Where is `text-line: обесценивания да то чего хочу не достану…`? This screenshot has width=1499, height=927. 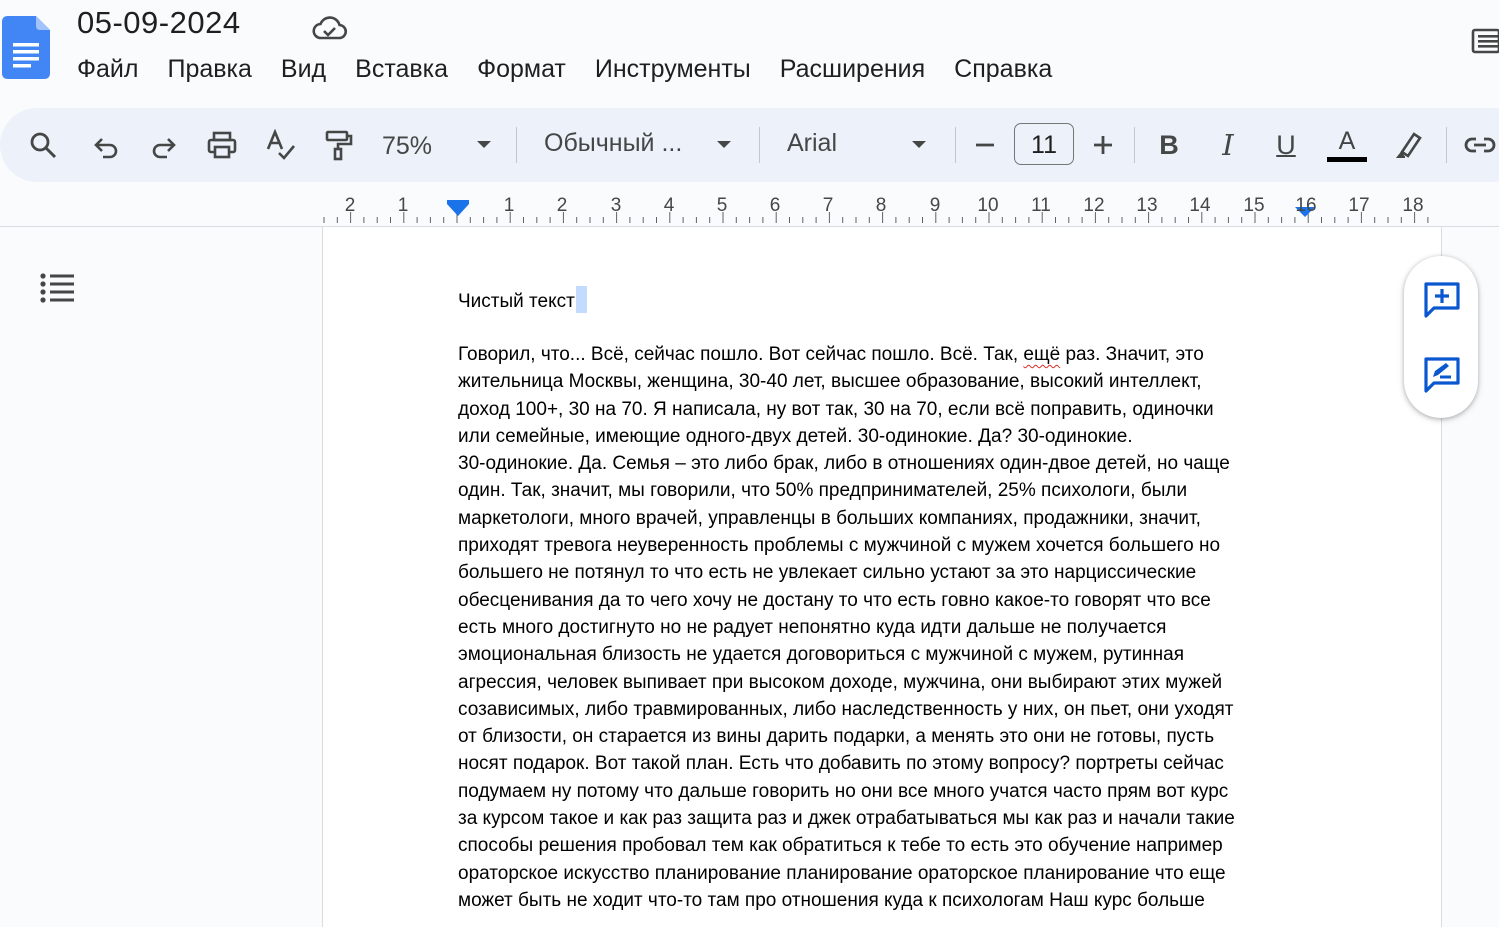
text-line: обесценивания да то чего хочу не достану… is located at coordinates (834, 600).